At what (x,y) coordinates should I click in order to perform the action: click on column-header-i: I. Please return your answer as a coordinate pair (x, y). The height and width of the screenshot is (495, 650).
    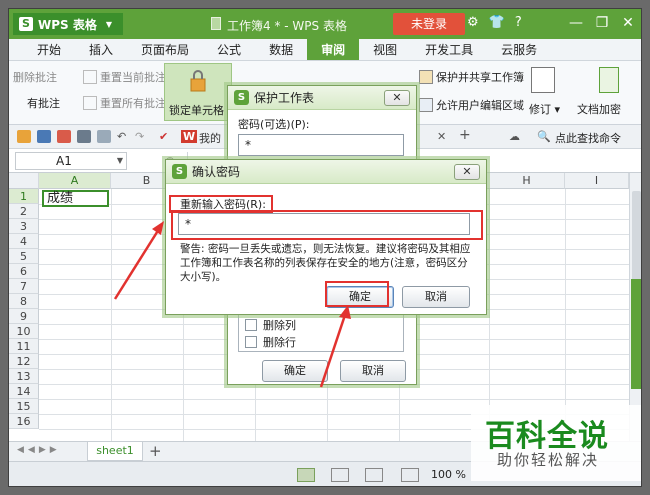
    Looking at the image, I should click on (597, 181).